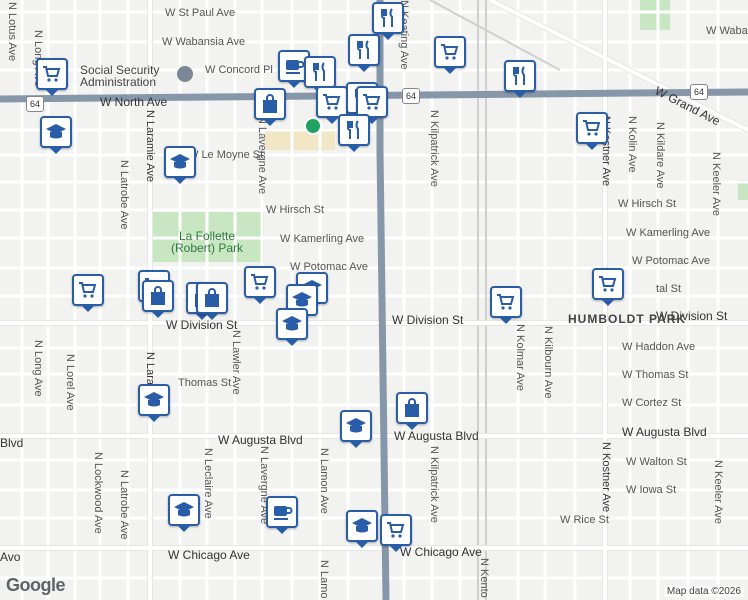 Image resolution: width=748 pixels, height=600 pixels. What do you see at coordinates (718, 492) in the screenshot?
I see `street-keeler-south: N Keeler Ave` at bounding box center [718, 492].